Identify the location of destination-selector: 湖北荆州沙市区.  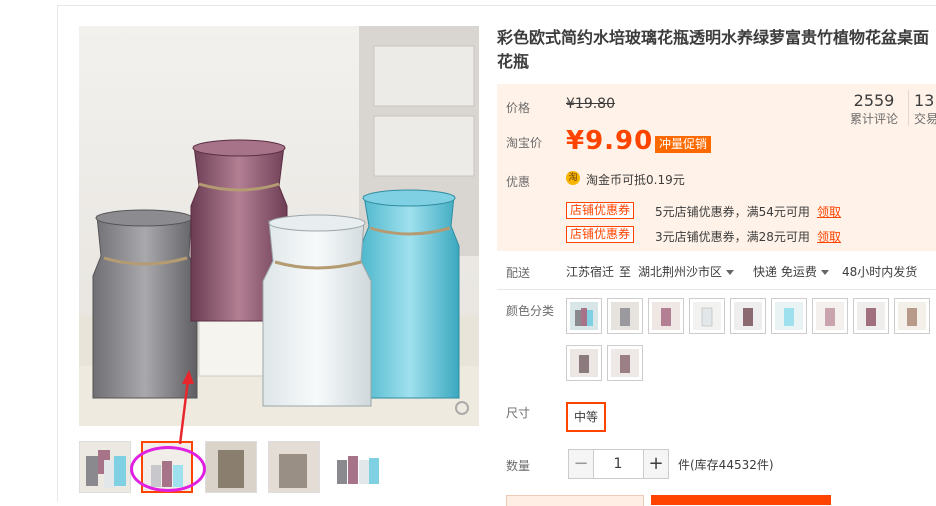
(686, 271).